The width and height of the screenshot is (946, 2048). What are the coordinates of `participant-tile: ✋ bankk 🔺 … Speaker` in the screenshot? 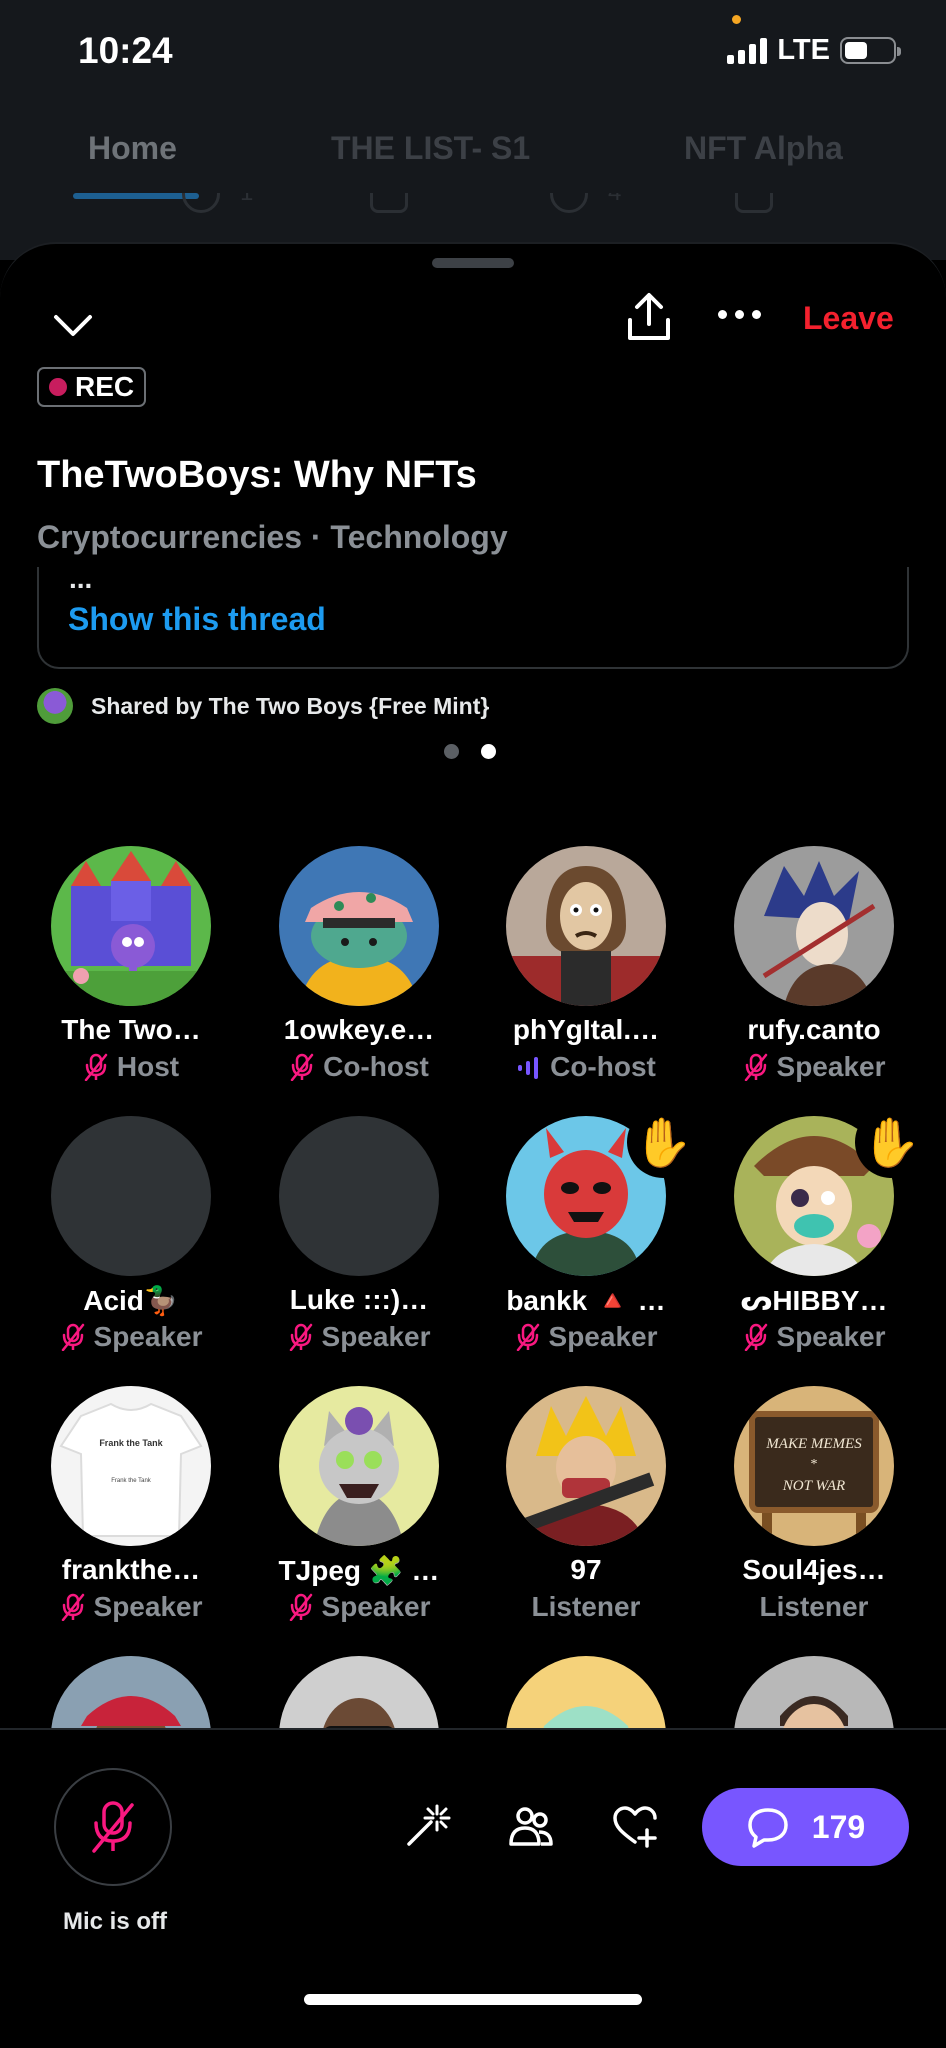 It's located at (586, 1231).